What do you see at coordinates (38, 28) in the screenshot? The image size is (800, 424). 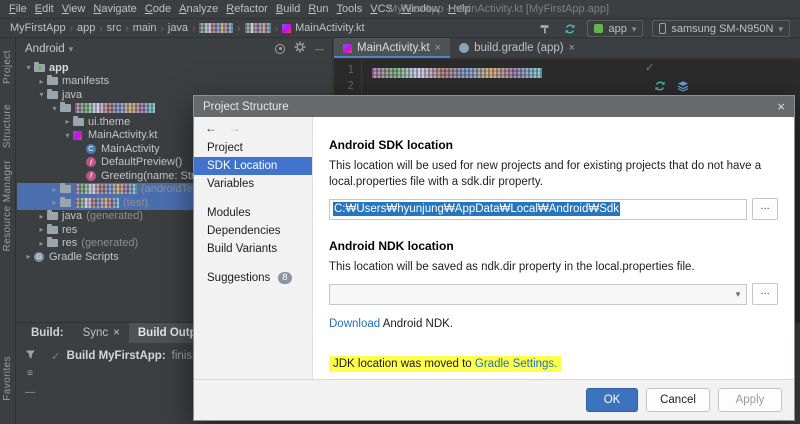 I see `breadcrumb-project: MyFirstApp` at bounding box center [38, 28].